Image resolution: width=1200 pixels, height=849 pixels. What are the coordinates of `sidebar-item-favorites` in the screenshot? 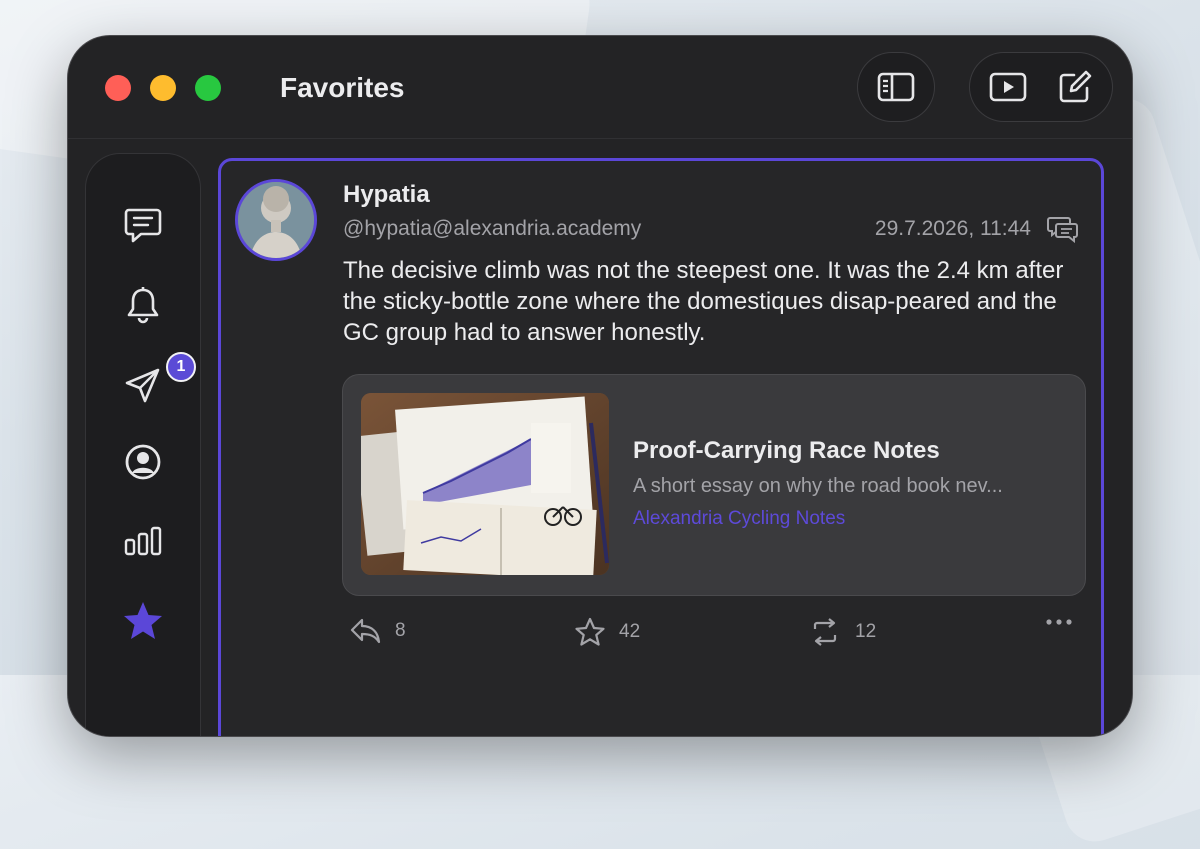 It's located at (143, 621).